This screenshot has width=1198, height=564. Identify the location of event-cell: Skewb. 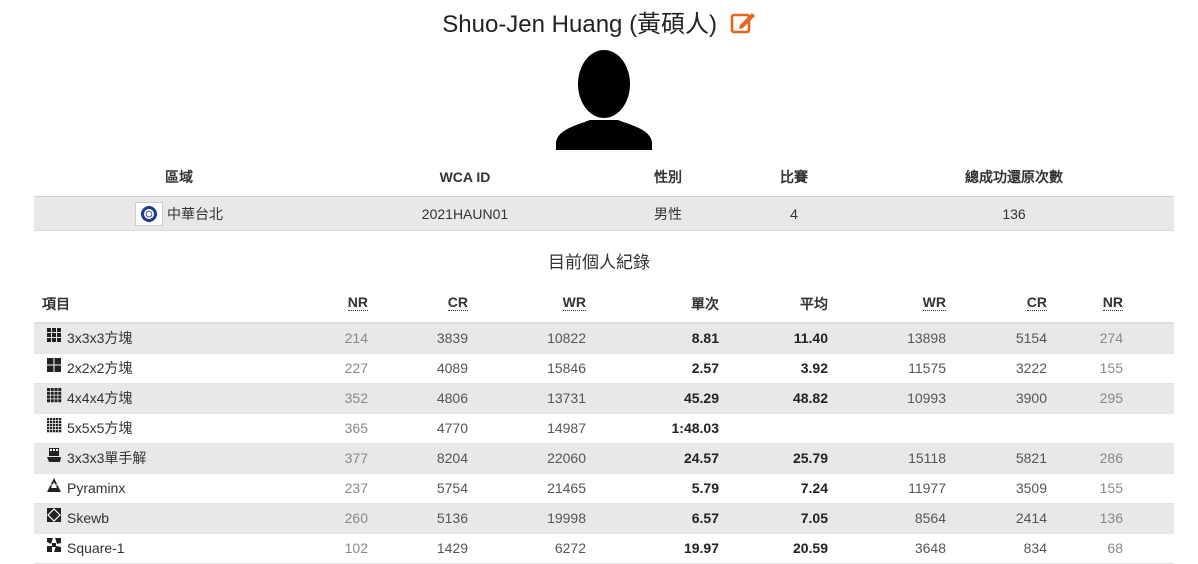
(77, 518).